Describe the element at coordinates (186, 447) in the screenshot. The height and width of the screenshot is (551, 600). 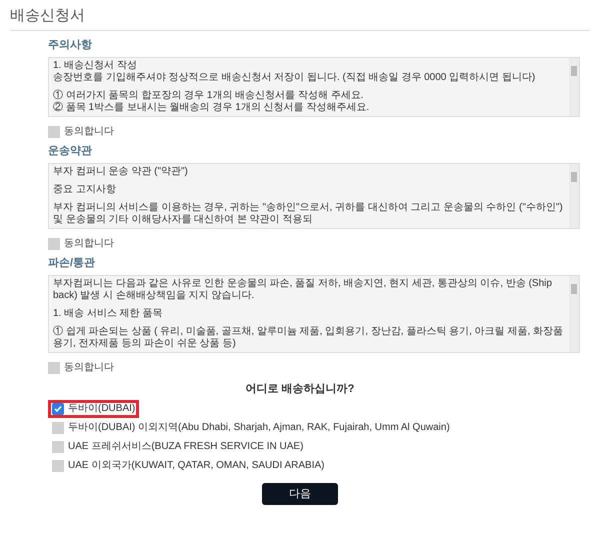
I see `option-label: UAE 프레쉬서비스(BUZA FRESH SERVICE IN UAE)` at that location.